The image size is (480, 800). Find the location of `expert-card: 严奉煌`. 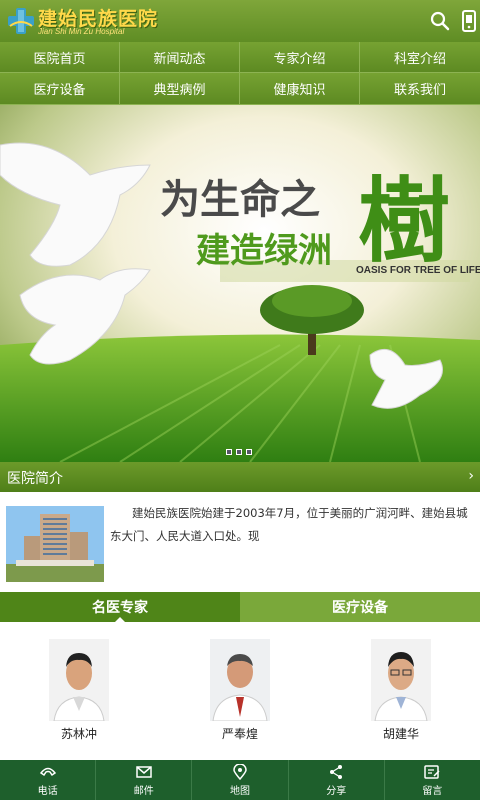

expert-card: 严奉煌 is located at coordinates (240, 690).